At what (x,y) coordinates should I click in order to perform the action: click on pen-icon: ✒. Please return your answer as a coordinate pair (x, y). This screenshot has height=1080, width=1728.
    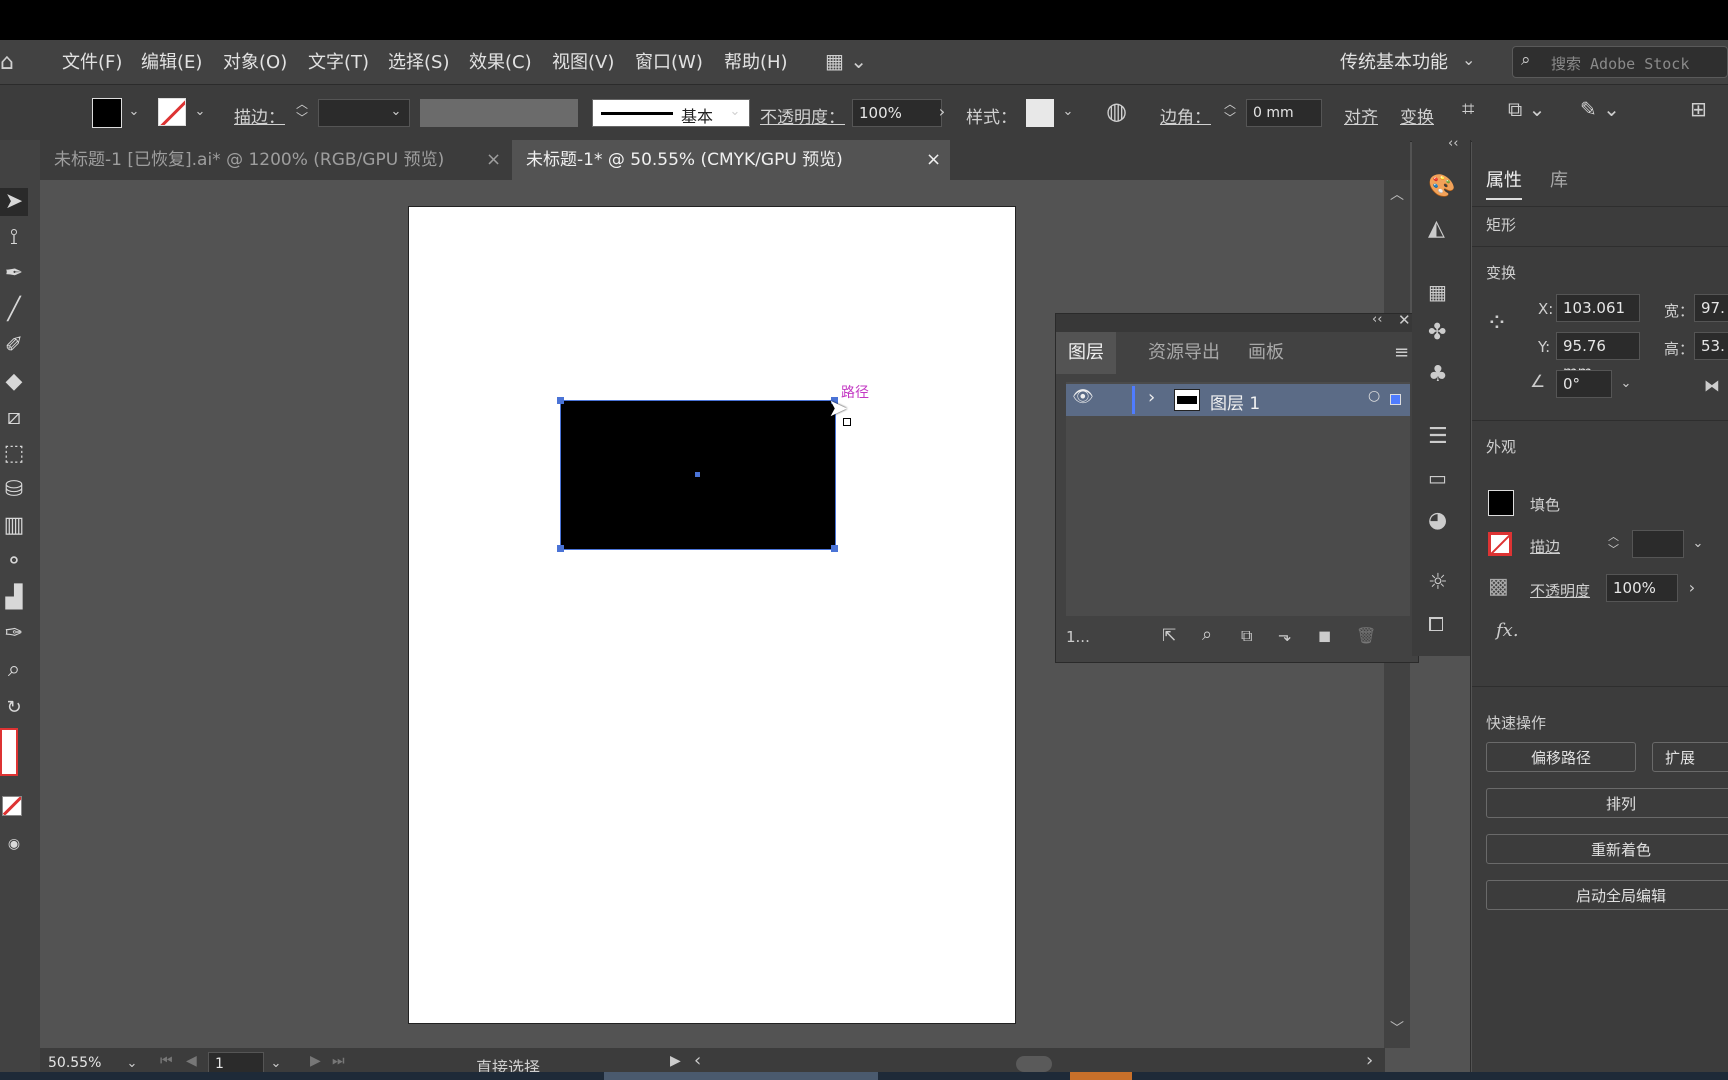
    Looking at the image, I should click on (14, 274).